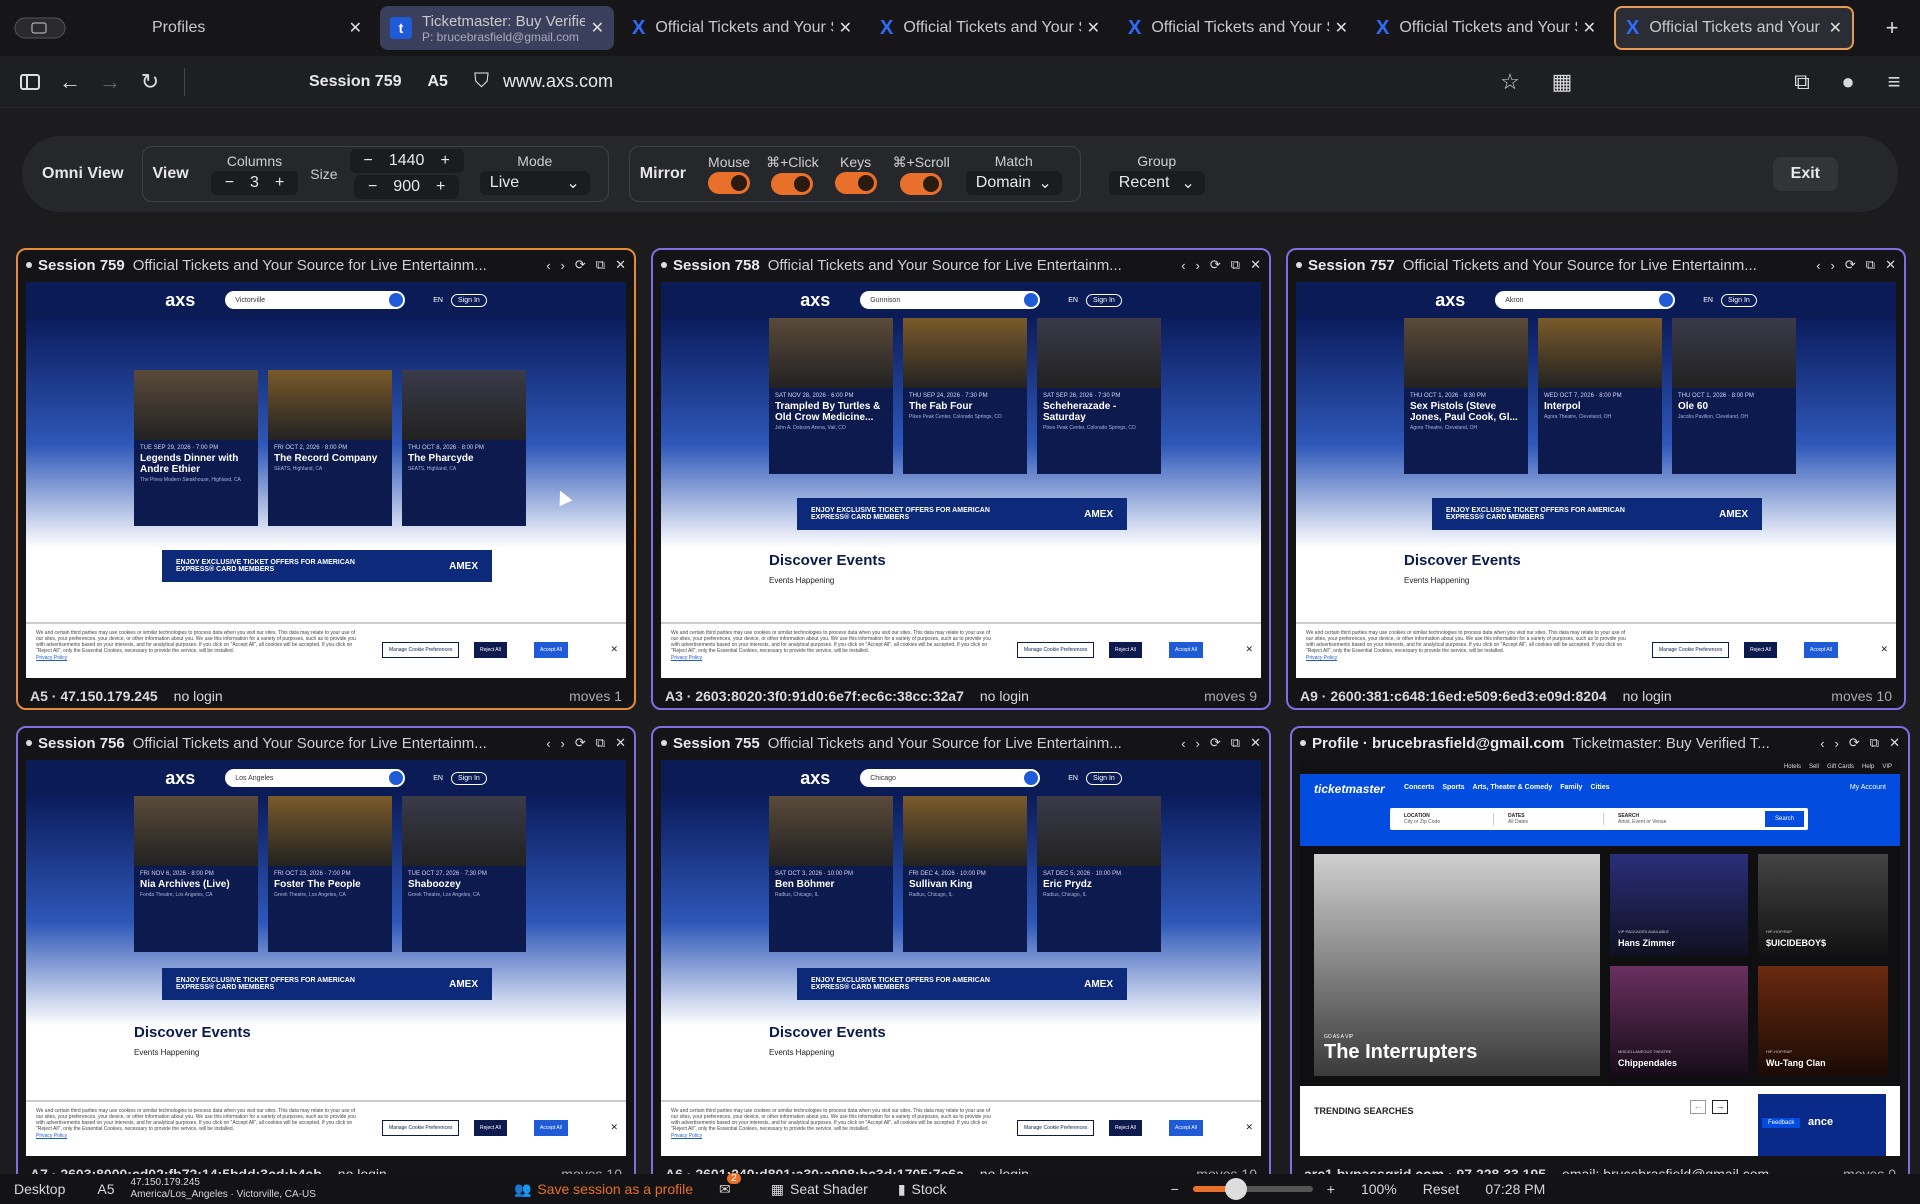  What do you see at coordinates (1781, 1123) in the screenshot?
I see `tm-feedback-button: Feedback` at bounding box center [1781, 1123].